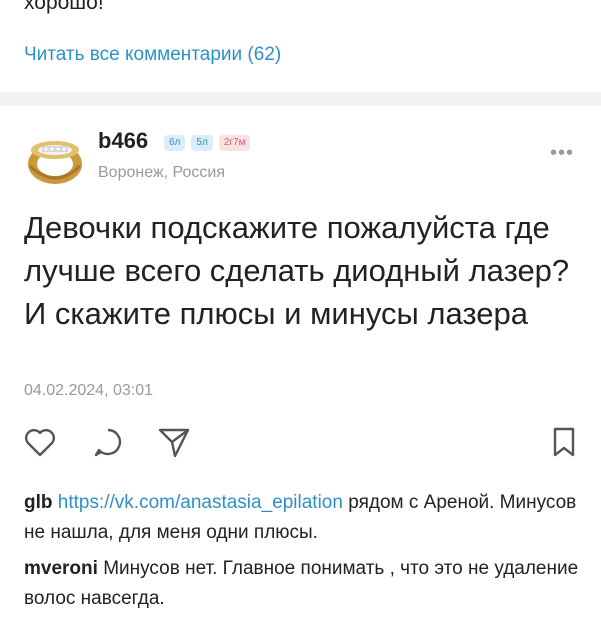 The height and width of the screenshot is (620, 601). I want to click on comment-link: https://vk.com/anastasia_epilation, so click(200, 502).